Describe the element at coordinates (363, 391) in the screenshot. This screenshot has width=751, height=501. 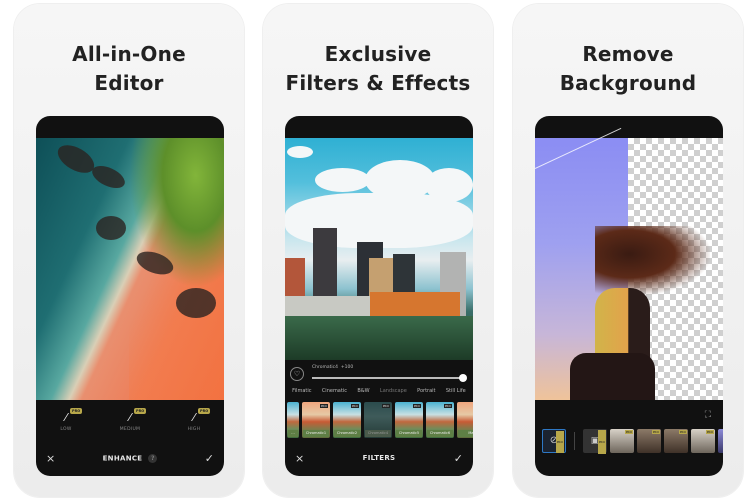
I see `tab-bw: B&W` at that location.